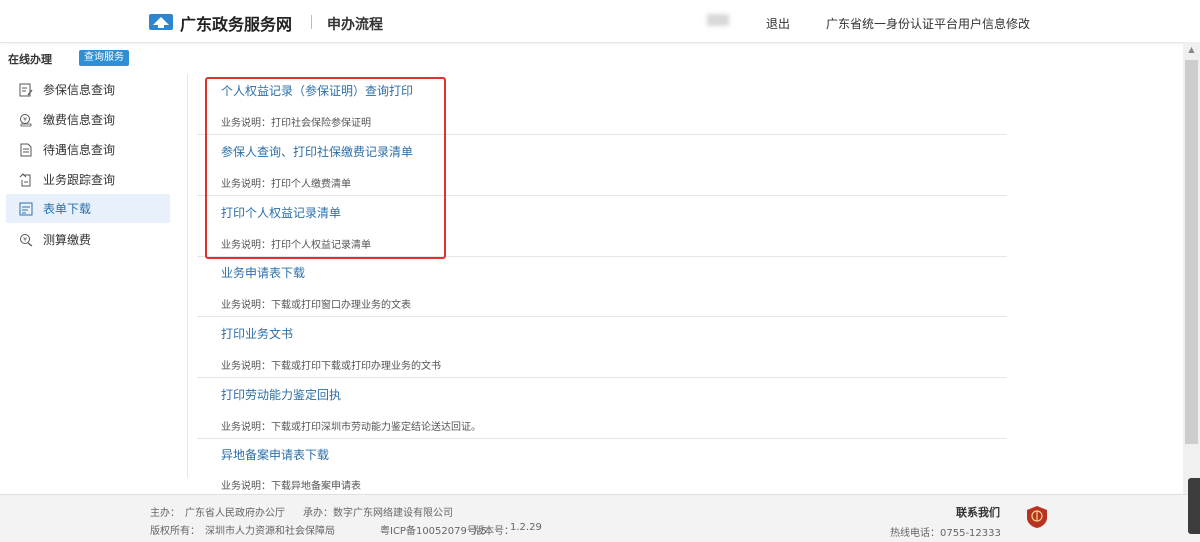 The height and width of the screenshot is (542, 1200). What do you see at coordinates (67, 209) in the screenshot?
I see `sidebar-item-label: 表单下载` at bounding box center [67, 209].